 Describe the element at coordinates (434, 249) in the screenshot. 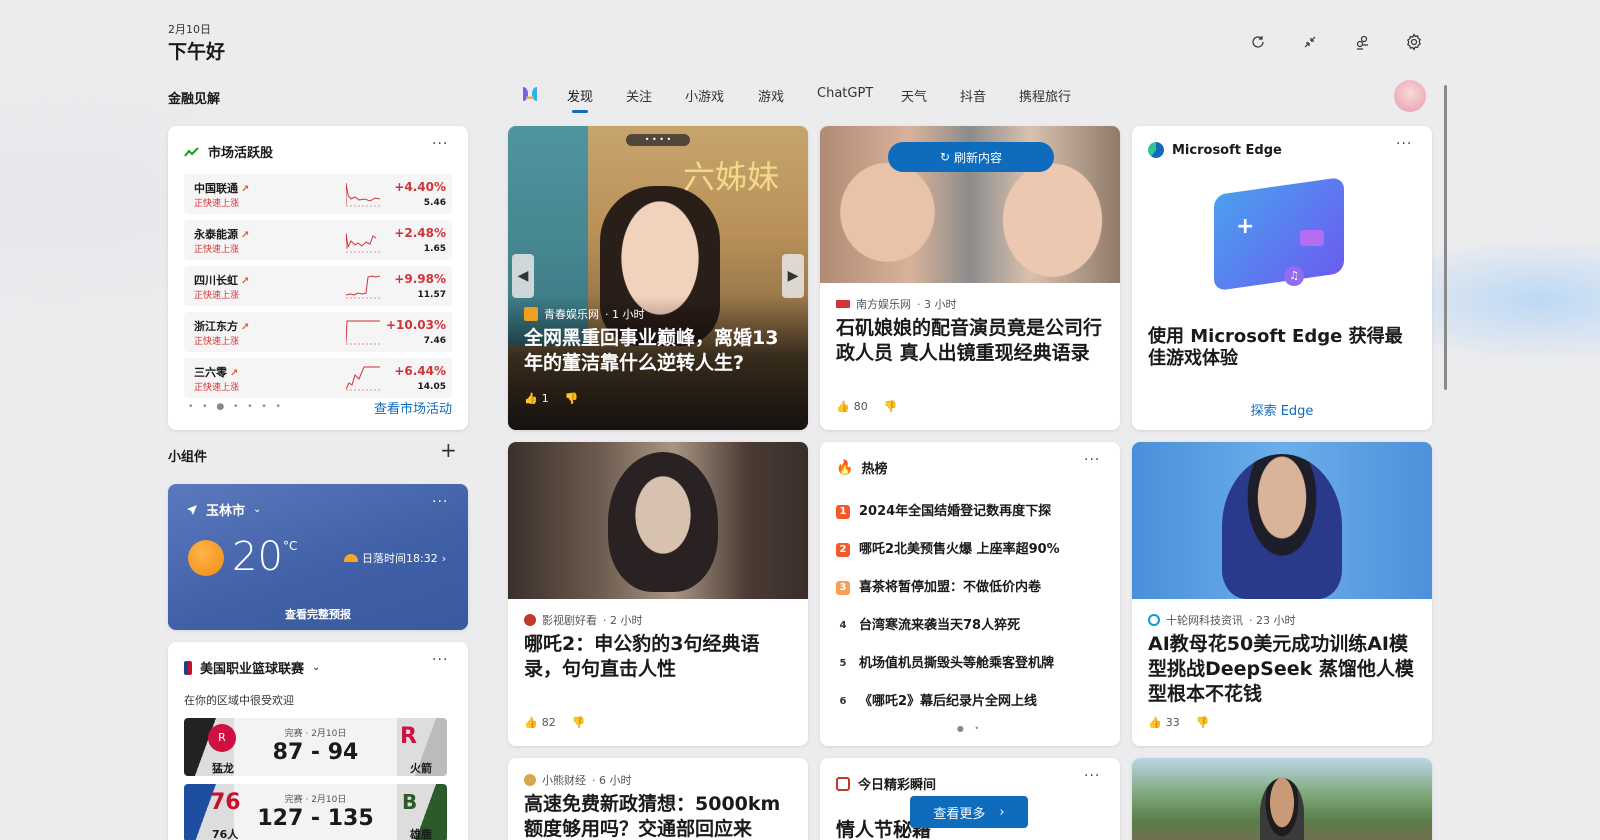

I see `stock-price: 1.65` at that location.